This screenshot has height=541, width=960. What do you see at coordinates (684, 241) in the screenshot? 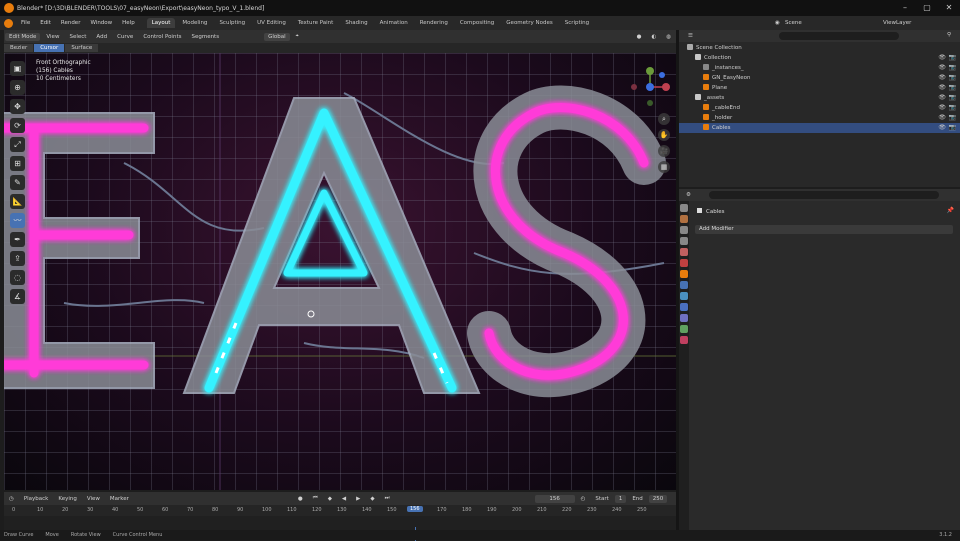
I see `view-layer-tab-icon` at bounding box center [684, 241].